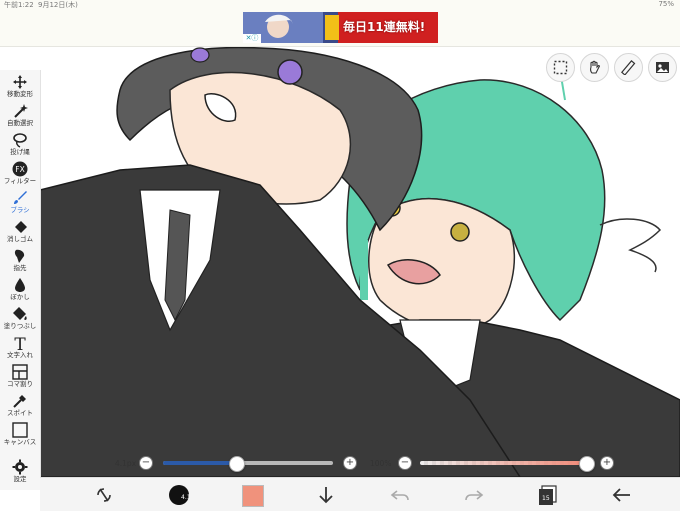  What do you see at coordinates (248, 464) in the screenshot?
I see `brush-size-slider` at bounding box center [248, 464].